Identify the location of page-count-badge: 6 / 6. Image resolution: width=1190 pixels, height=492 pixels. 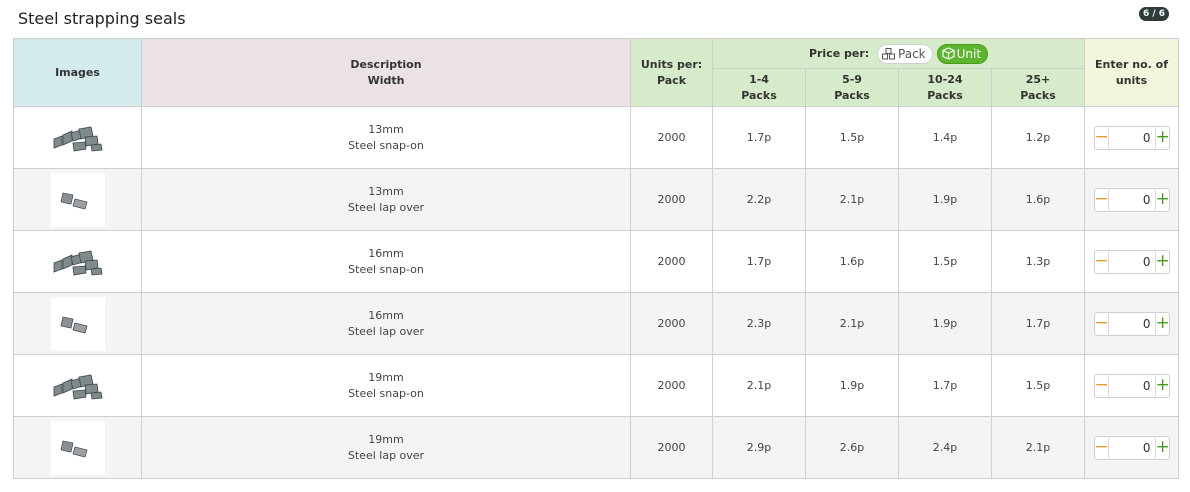
(1154, 14).